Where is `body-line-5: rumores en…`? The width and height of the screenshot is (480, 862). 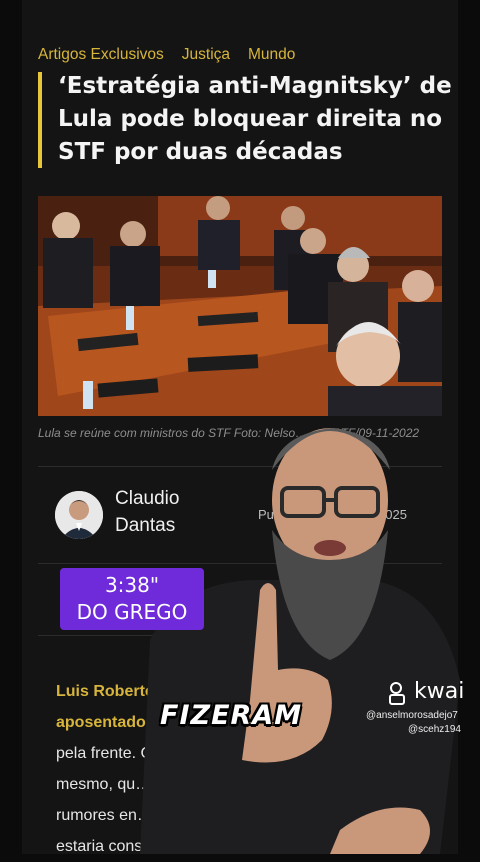 body-line-5: rumores en… is located at coordinates (104, 815).